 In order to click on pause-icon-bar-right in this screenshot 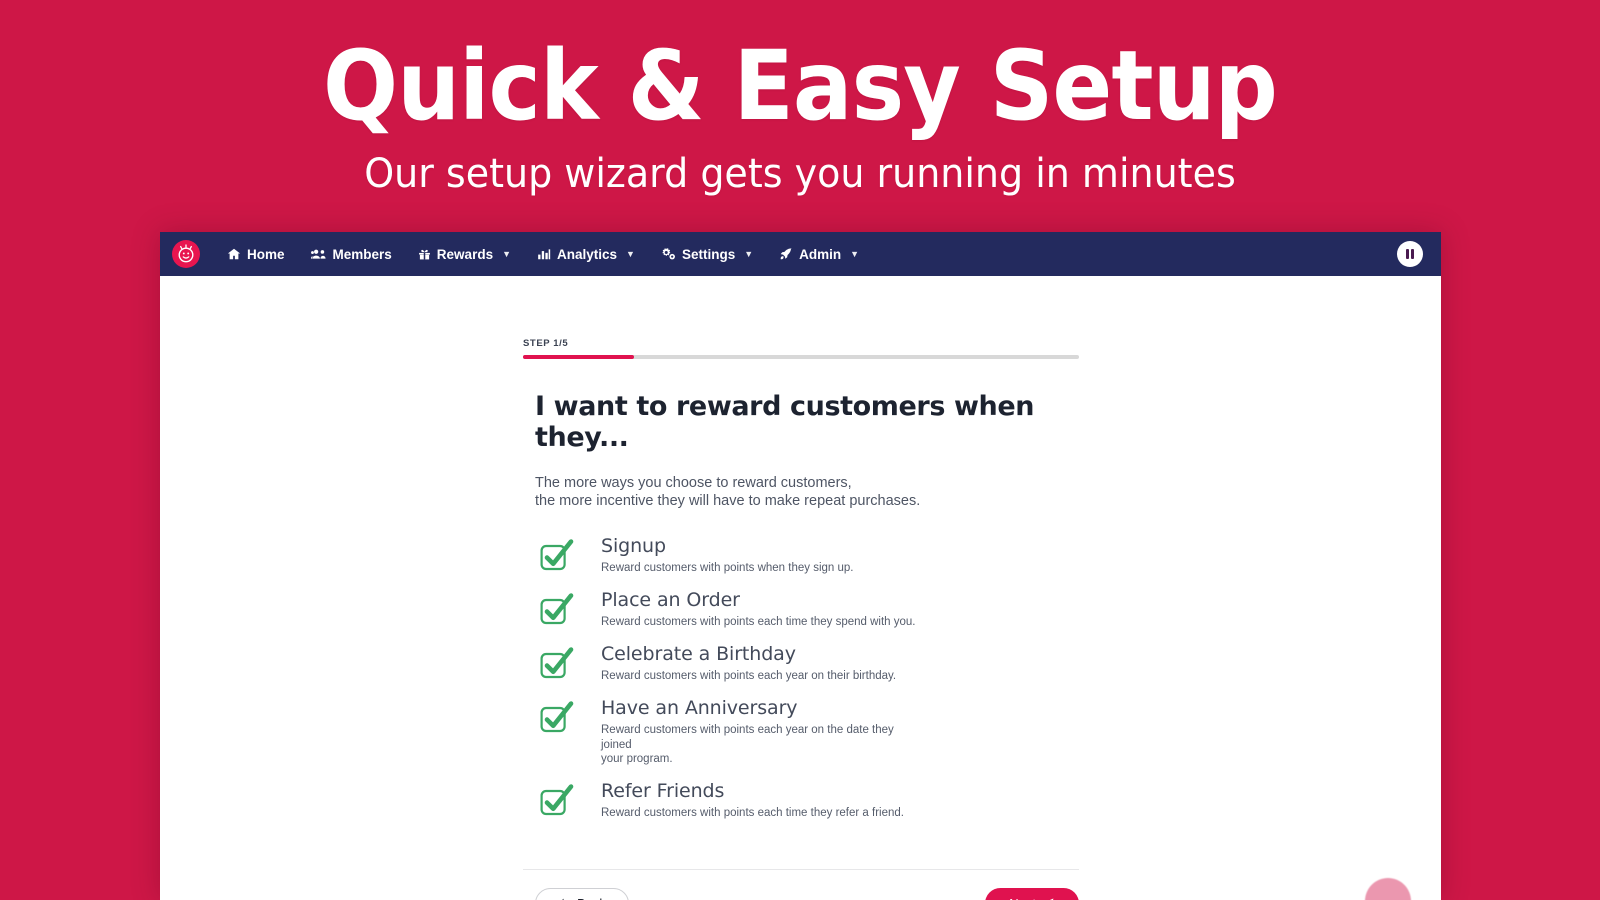, I will do `click(1413, 254)`.